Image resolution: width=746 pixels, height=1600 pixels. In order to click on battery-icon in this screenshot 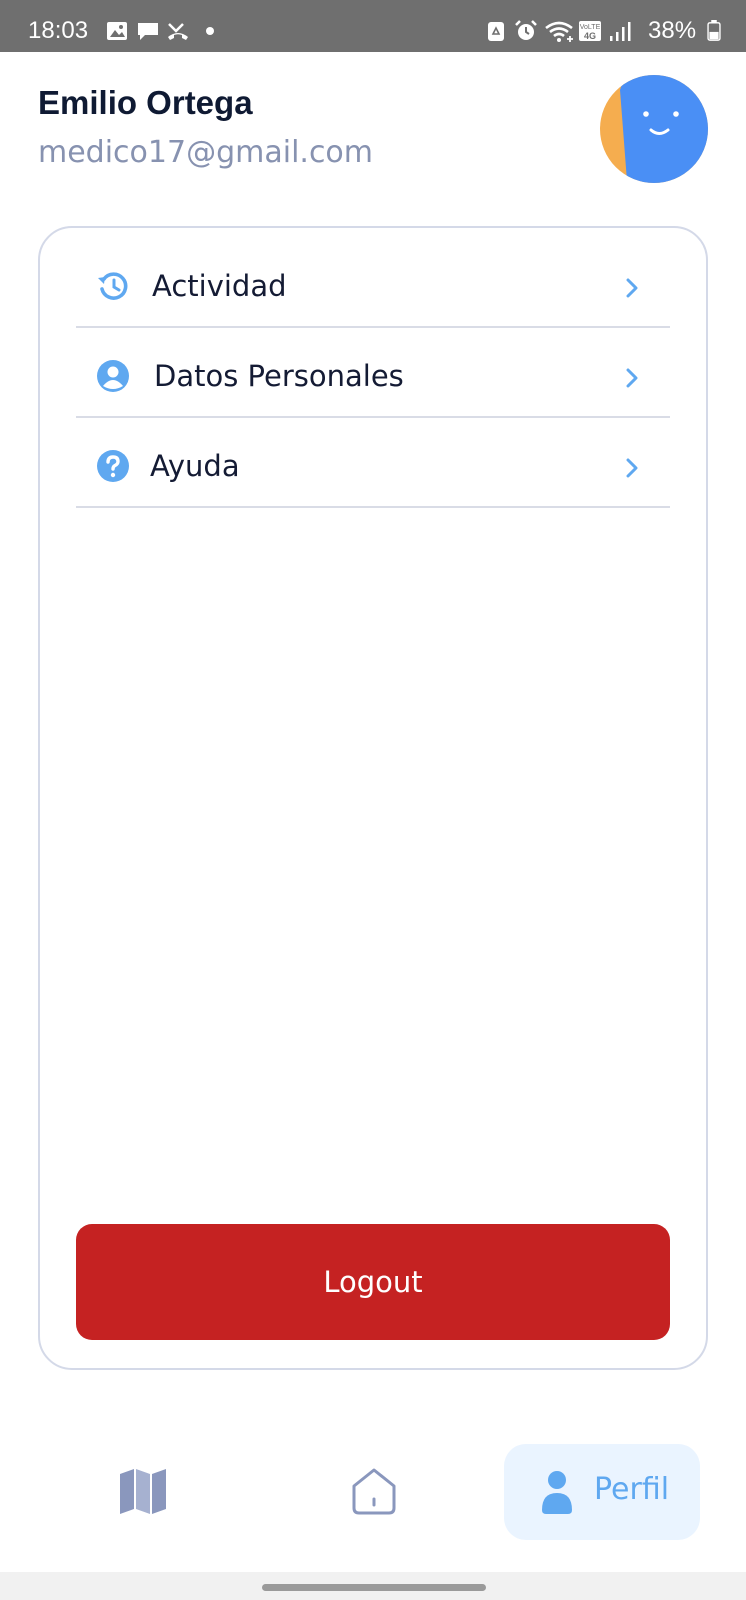, I will do `click(714, 30)`.